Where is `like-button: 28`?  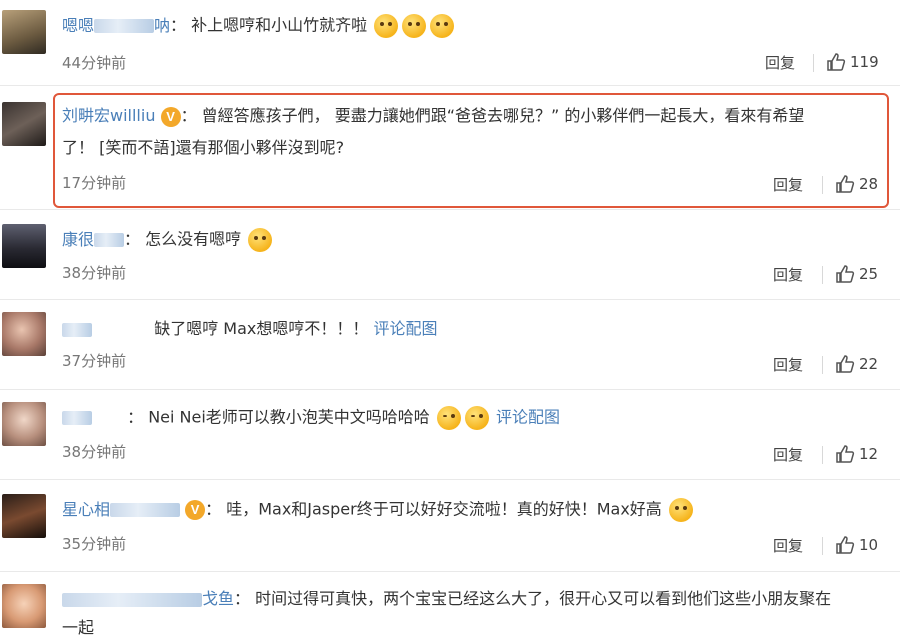
like-button: 28 is located at coordinates (856, 184).